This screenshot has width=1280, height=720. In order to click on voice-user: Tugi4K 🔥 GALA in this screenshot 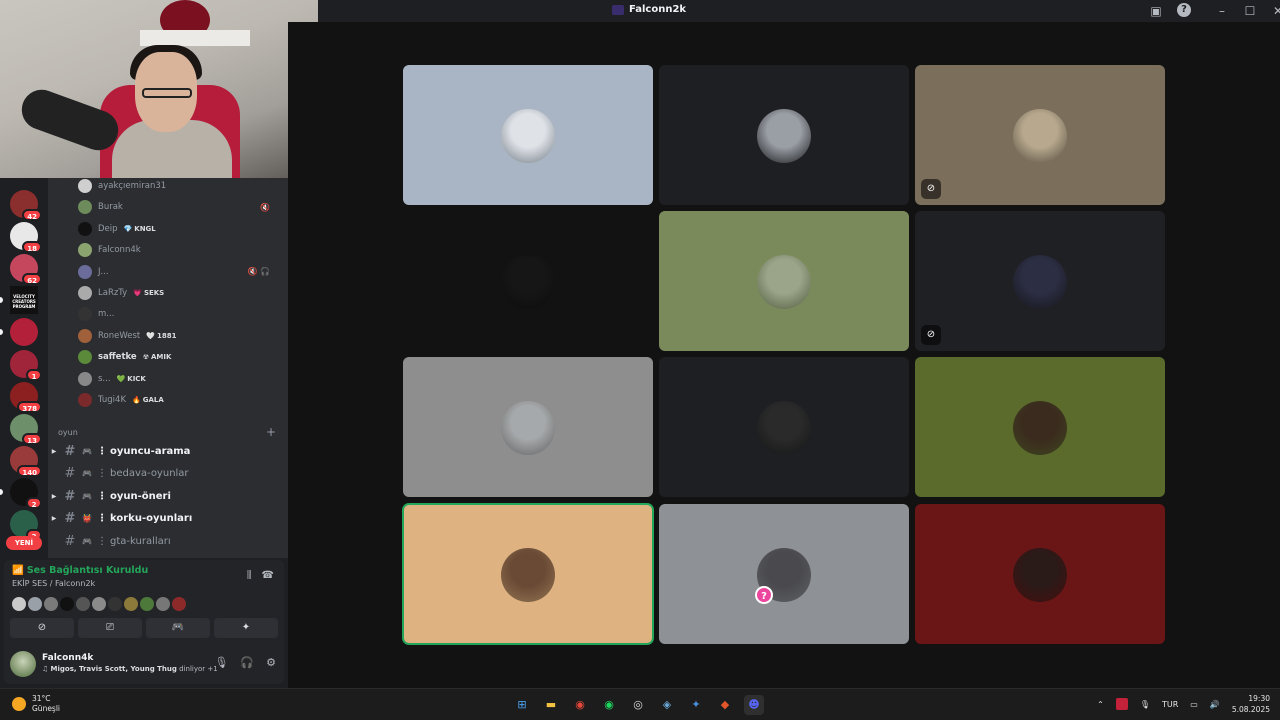, I will do `click(178, 400)`.